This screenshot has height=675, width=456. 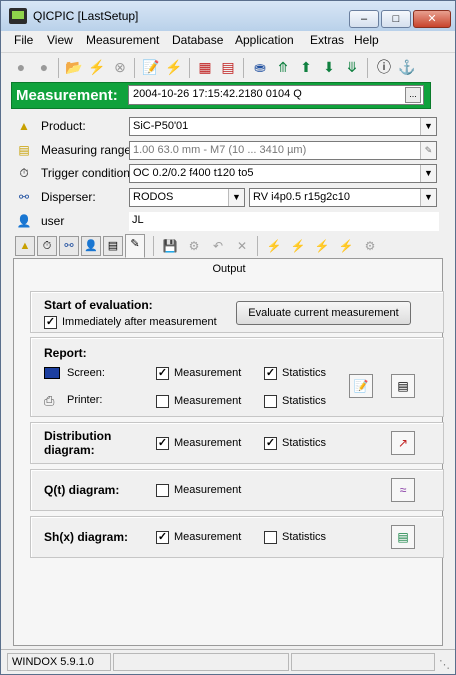 I want to click on stop-icon: ●, so click(x=44, y=67).